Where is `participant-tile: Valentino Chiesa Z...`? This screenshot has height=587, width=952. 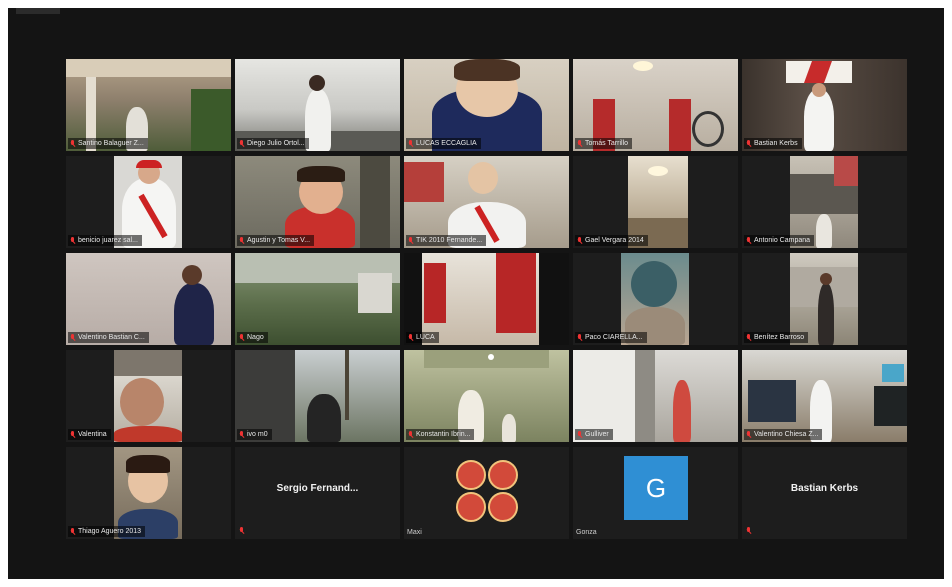
participant-tile: Valentino Chiesa Z... is located at coordinates (824, 396).